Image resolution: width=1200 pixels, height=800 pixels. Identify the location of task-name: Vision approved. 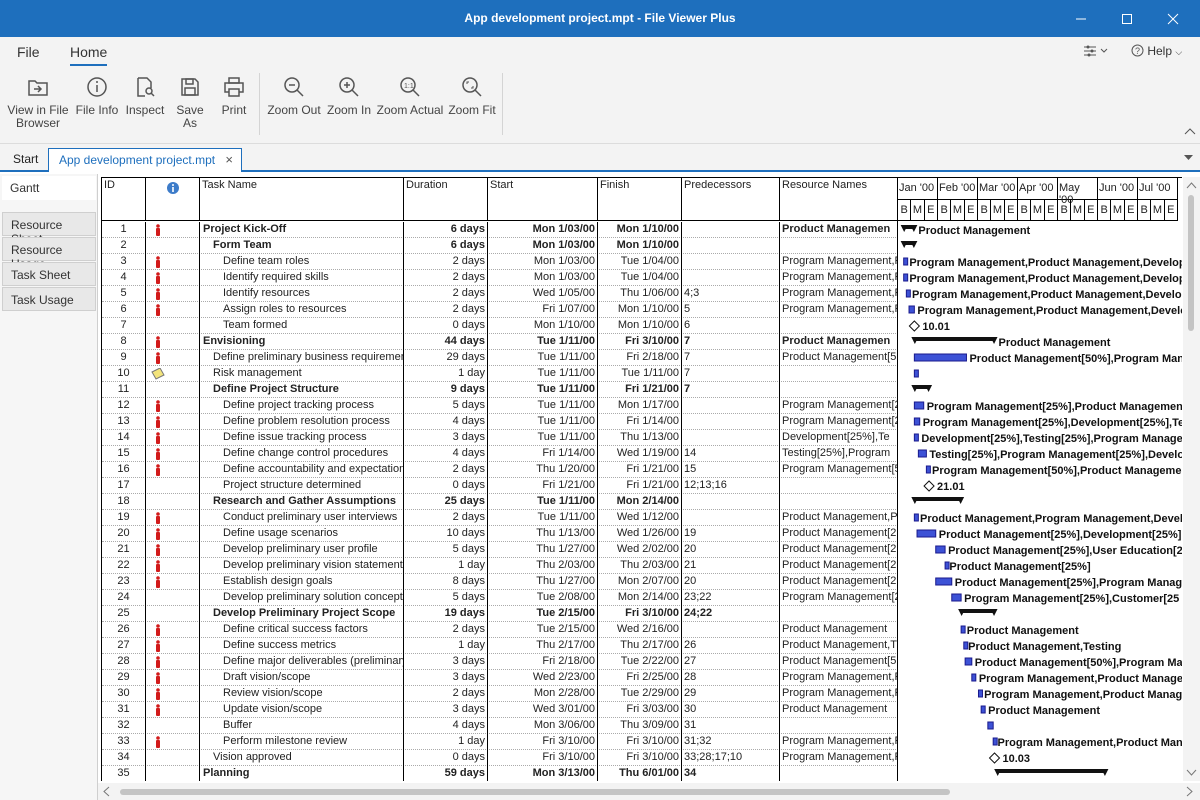
(302, 758).